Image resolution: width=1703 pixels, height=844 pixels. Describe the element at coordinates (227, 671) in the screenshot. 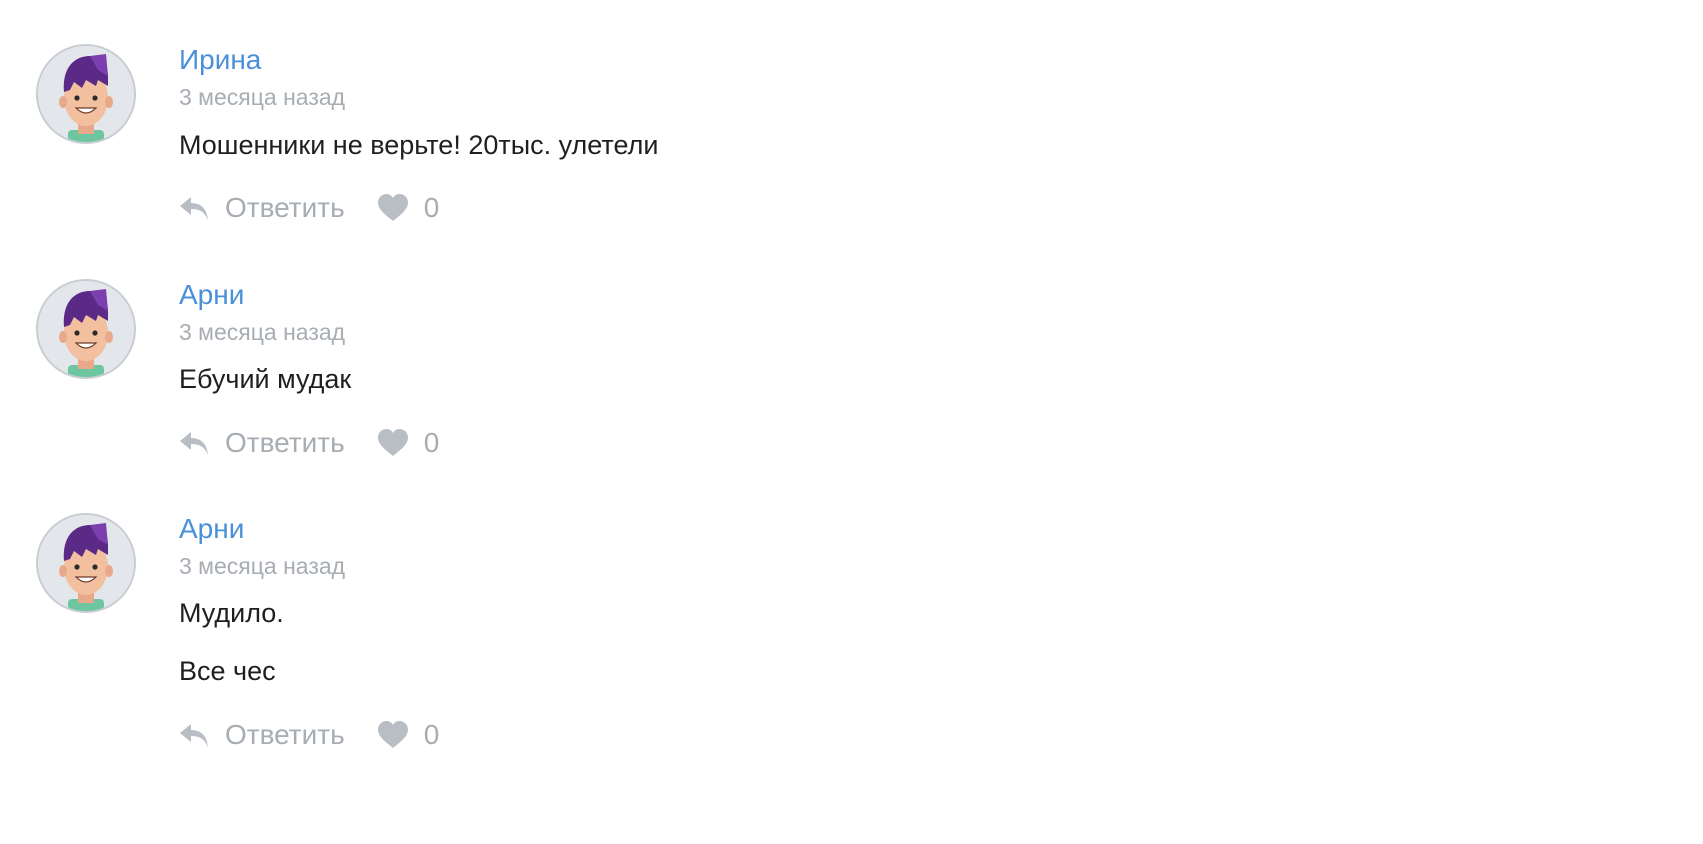

I see `comment-text: Все чес` at that location.